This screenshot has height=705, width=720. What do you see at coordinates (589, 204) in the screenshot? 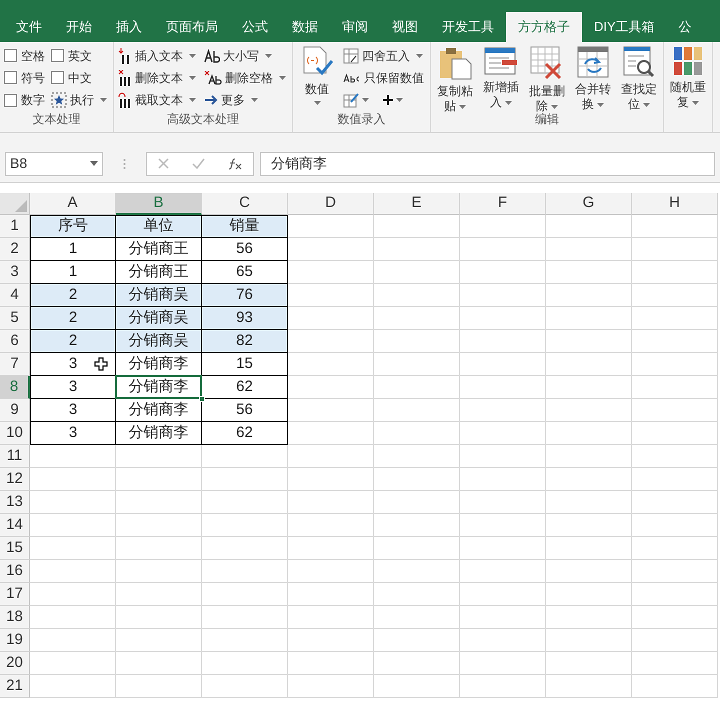
I see `column-header: G` at bounding box center [589, 204].